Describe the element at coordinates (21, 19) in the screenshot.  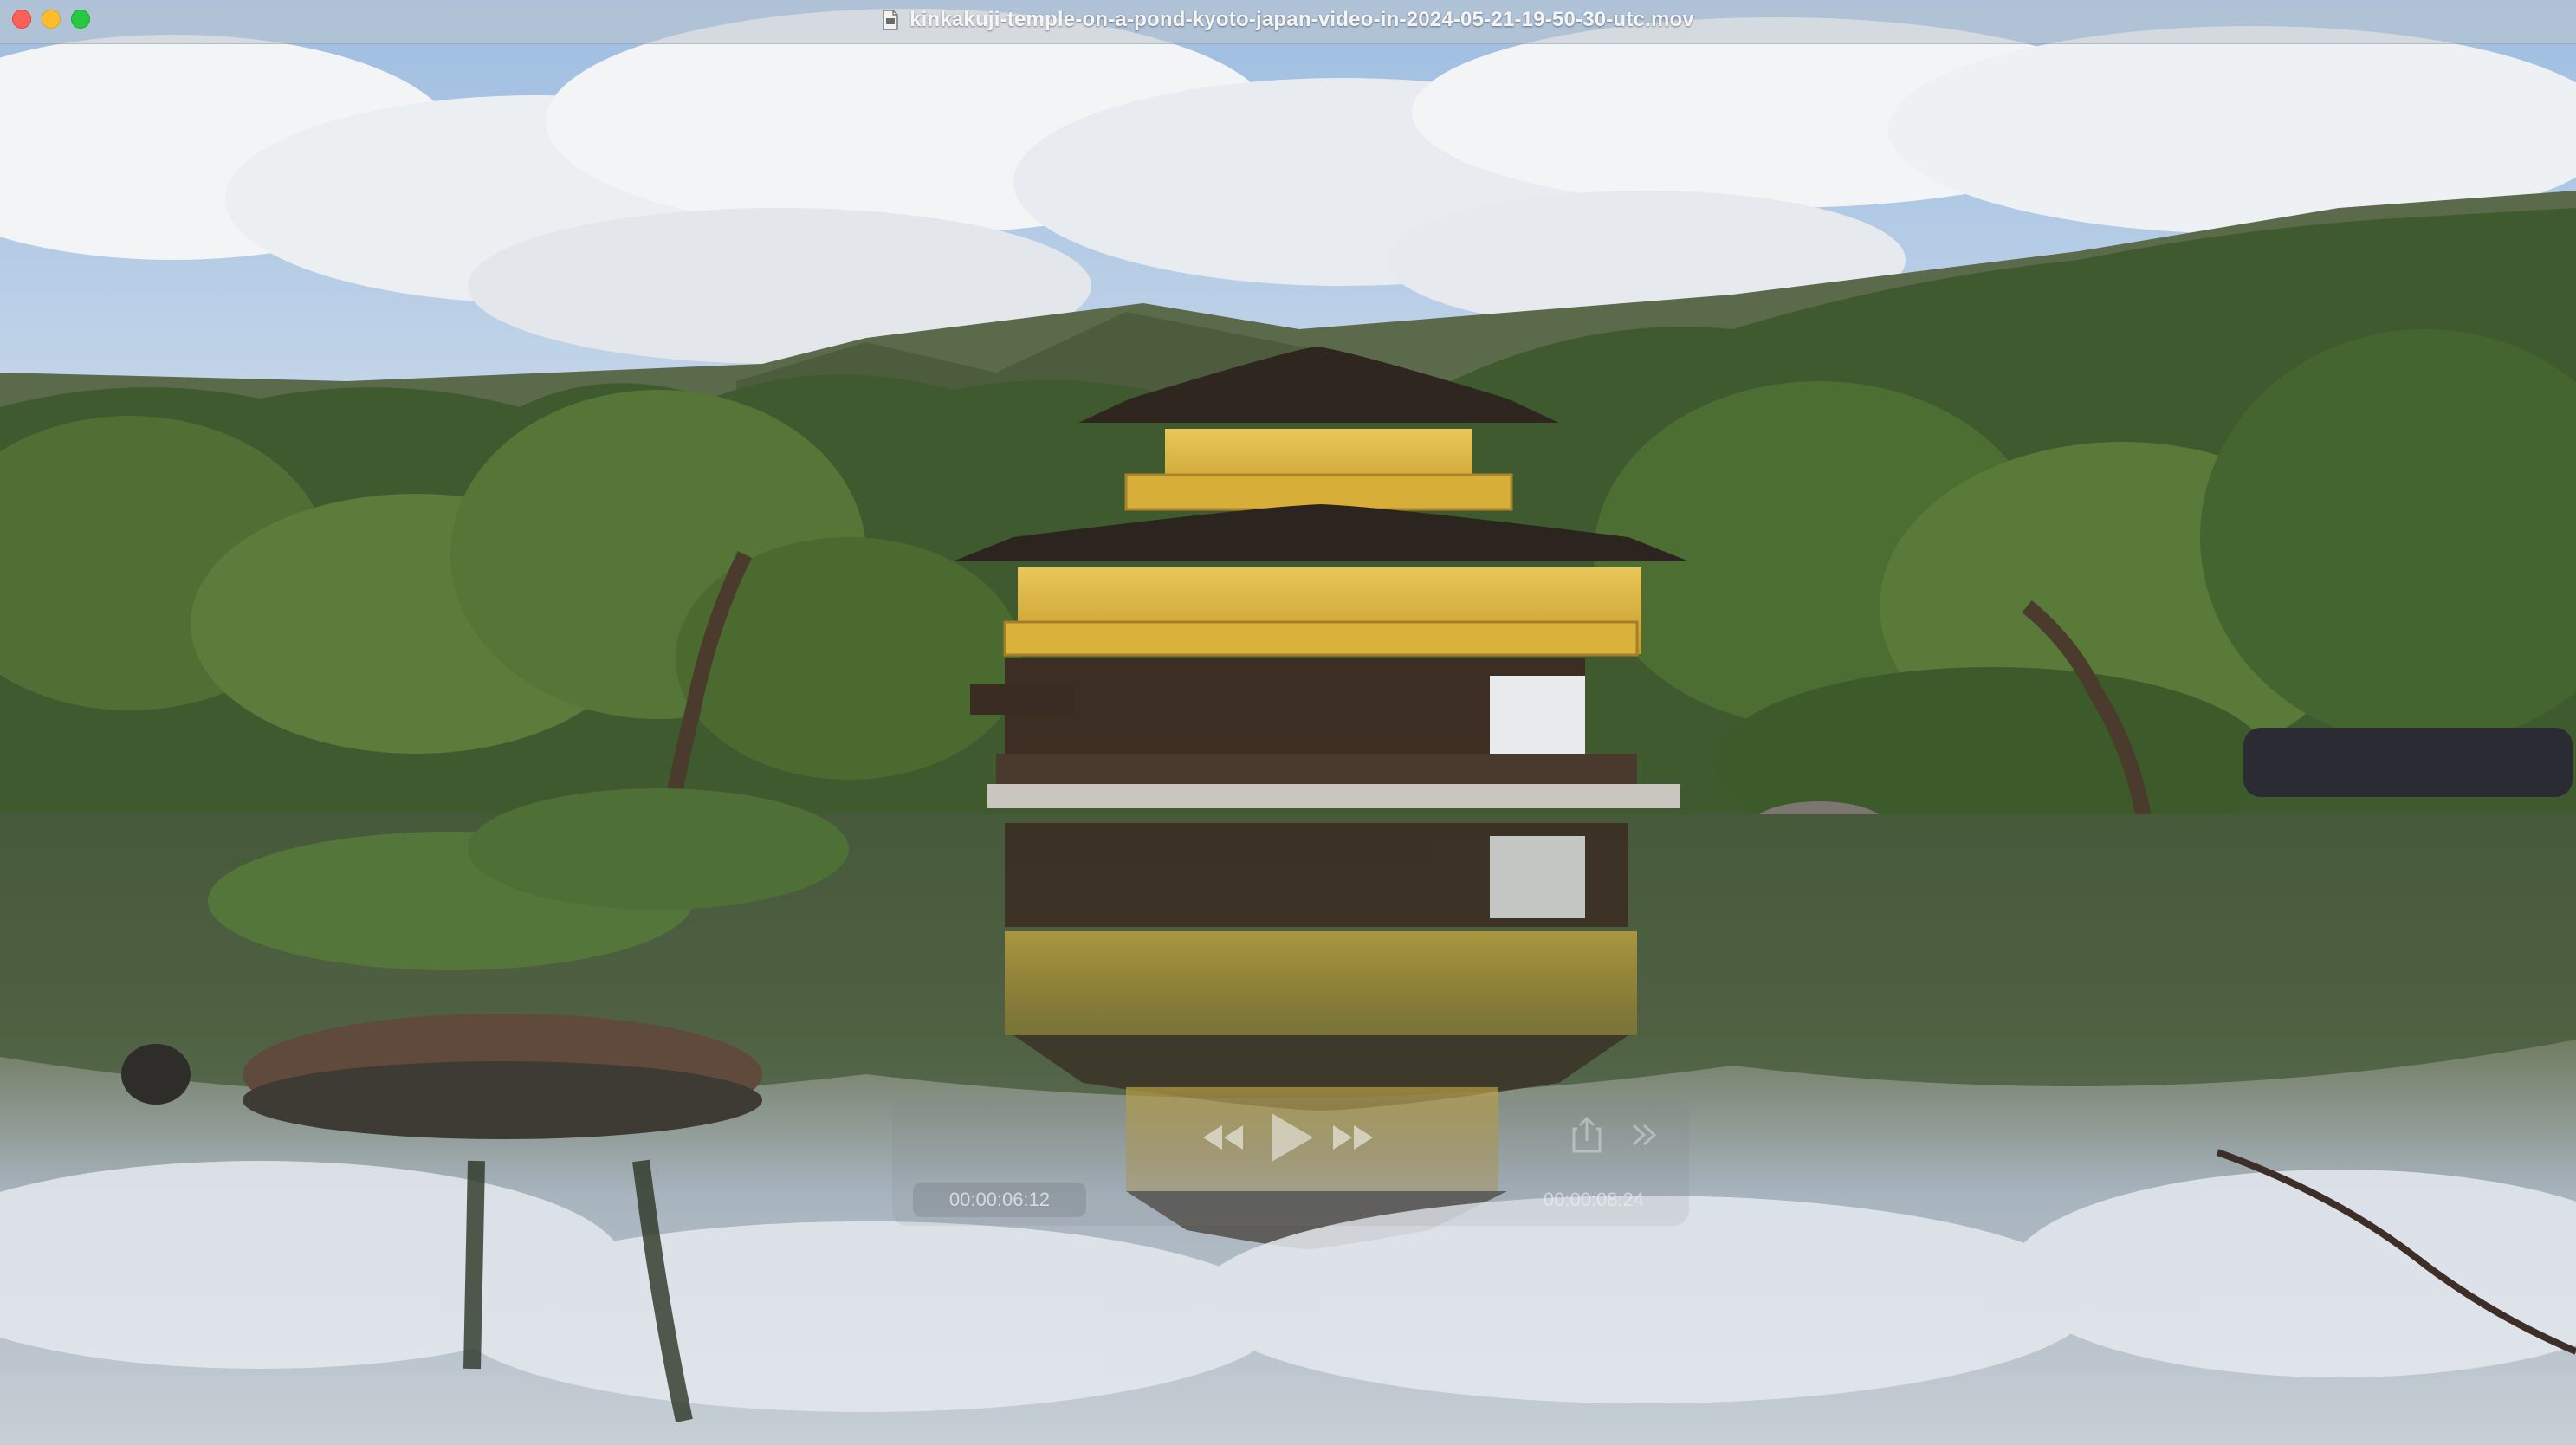
I see `close-button` at that location.